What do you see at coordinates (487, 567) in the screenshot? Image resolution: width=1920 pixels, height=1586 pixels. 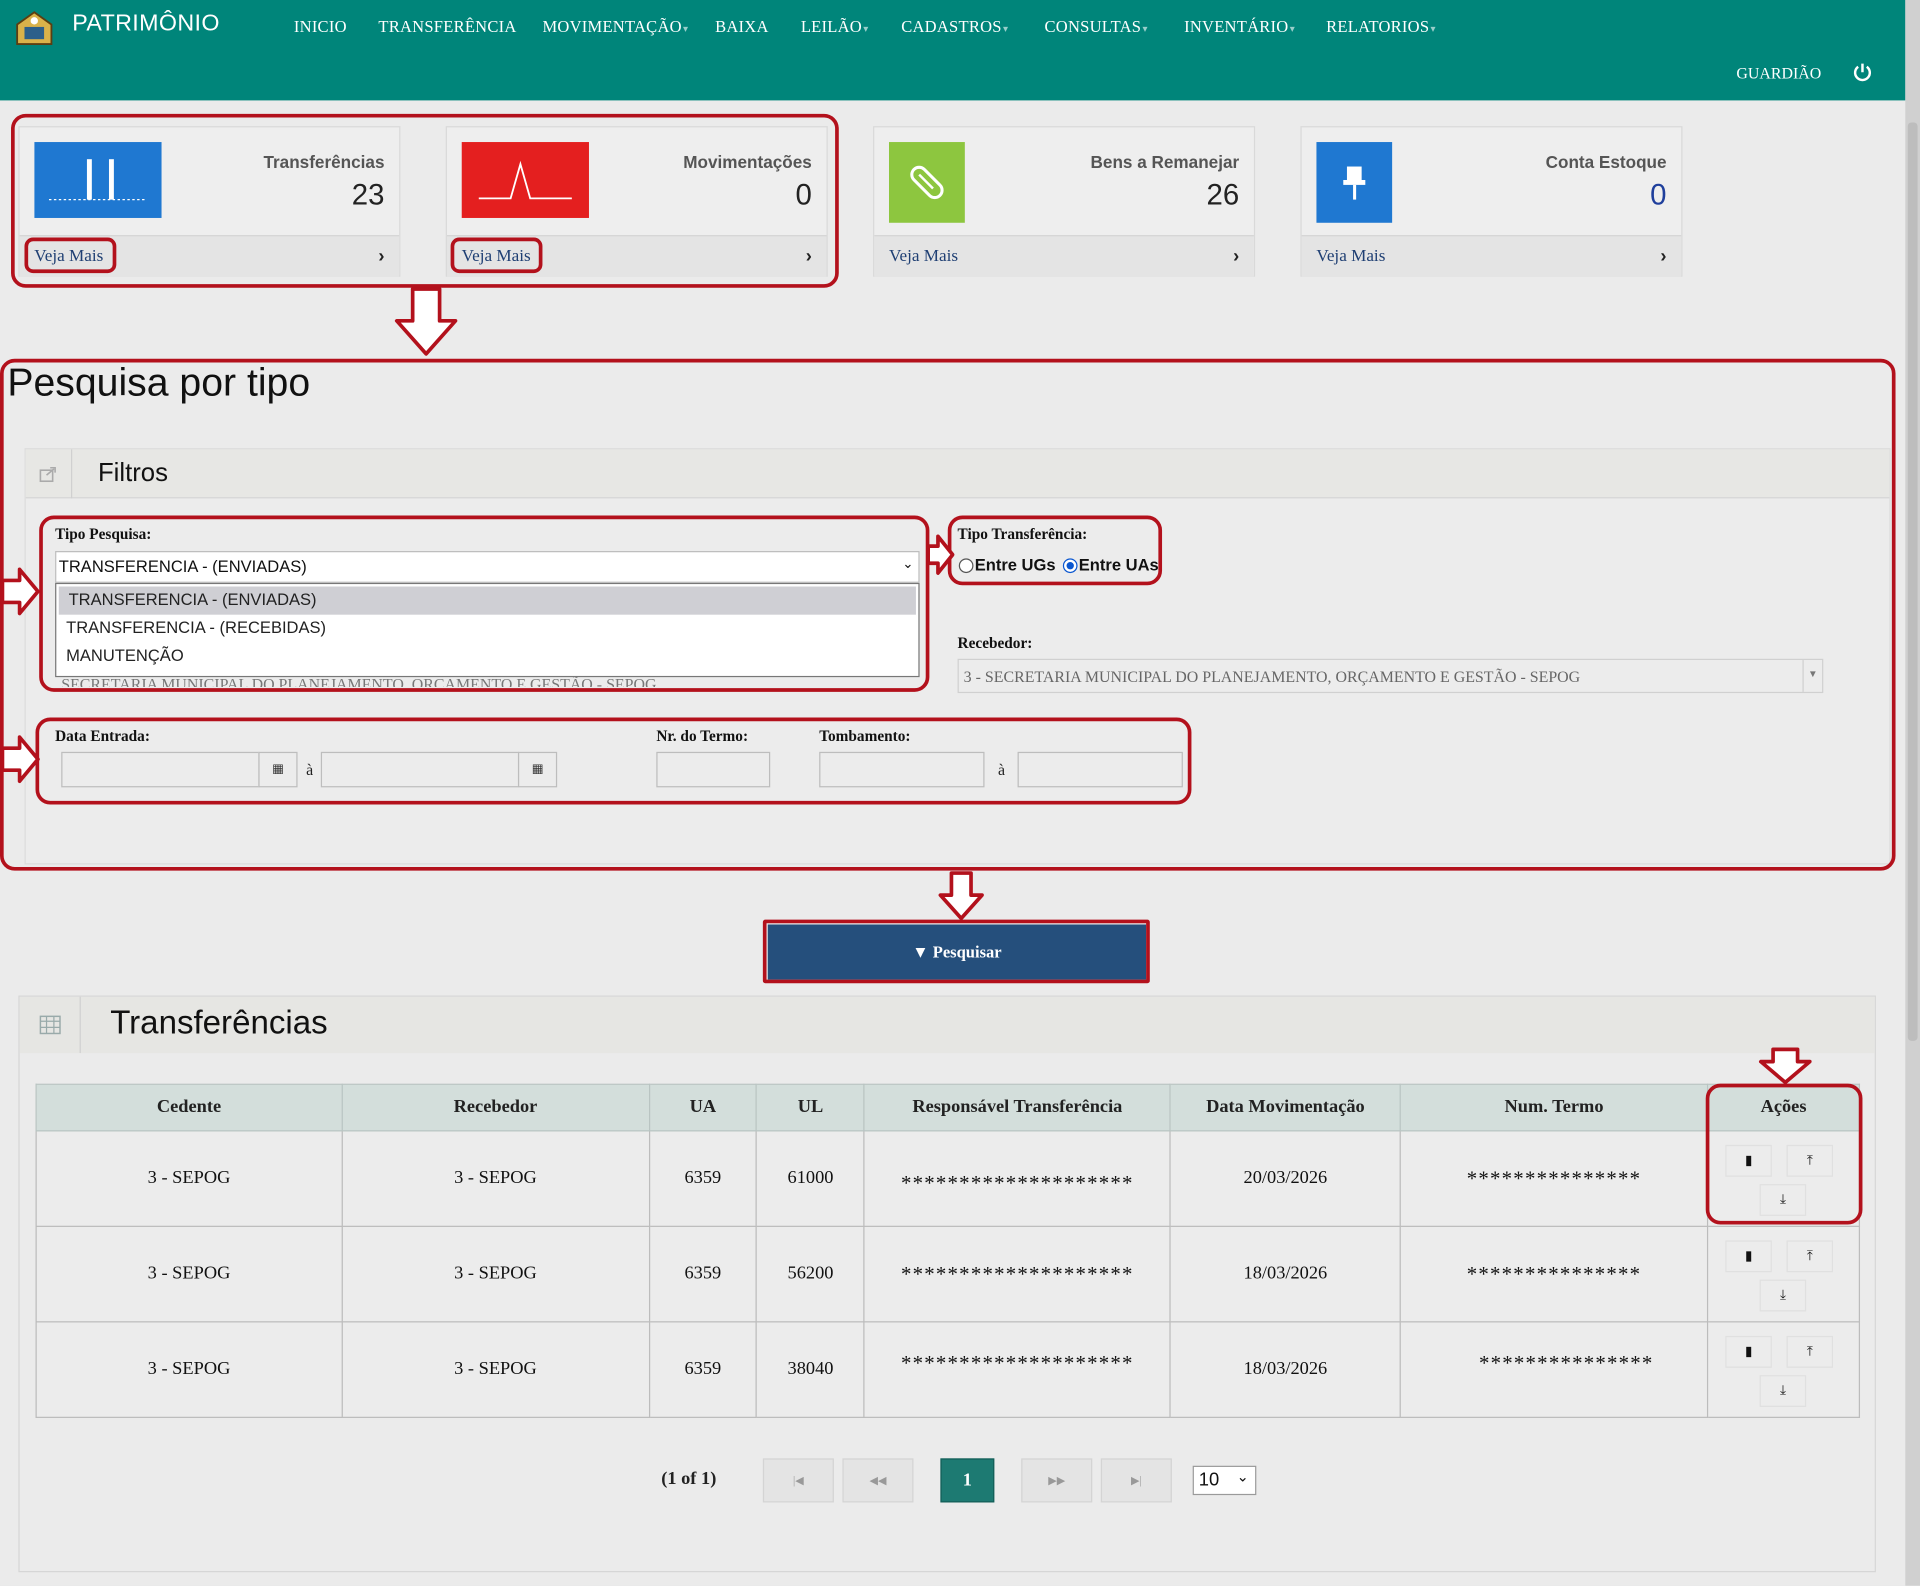 I see `tipo-pesquisa-select: TRANSFERENCIA - (ENVIADAS) ⌄` at bounding box center [487, 567].